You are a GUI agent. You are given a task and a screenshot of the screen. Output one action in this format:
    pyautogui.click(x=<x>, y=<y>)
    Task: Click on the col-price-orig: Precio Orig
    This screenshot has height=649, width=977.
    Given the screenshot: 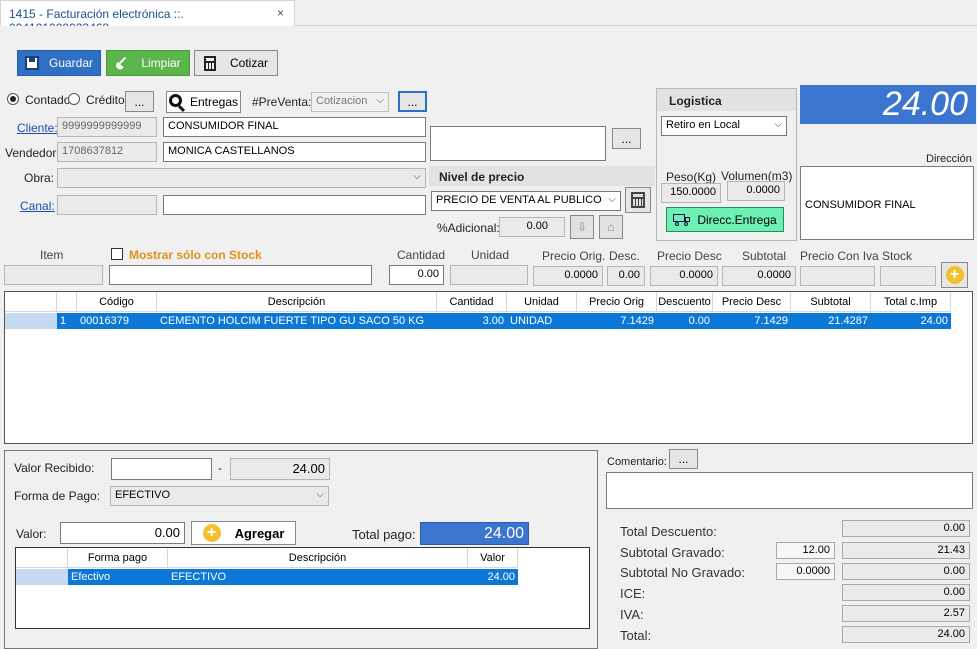 What is the action you would take?
    pyautogui.click(x=617, y=302)
    